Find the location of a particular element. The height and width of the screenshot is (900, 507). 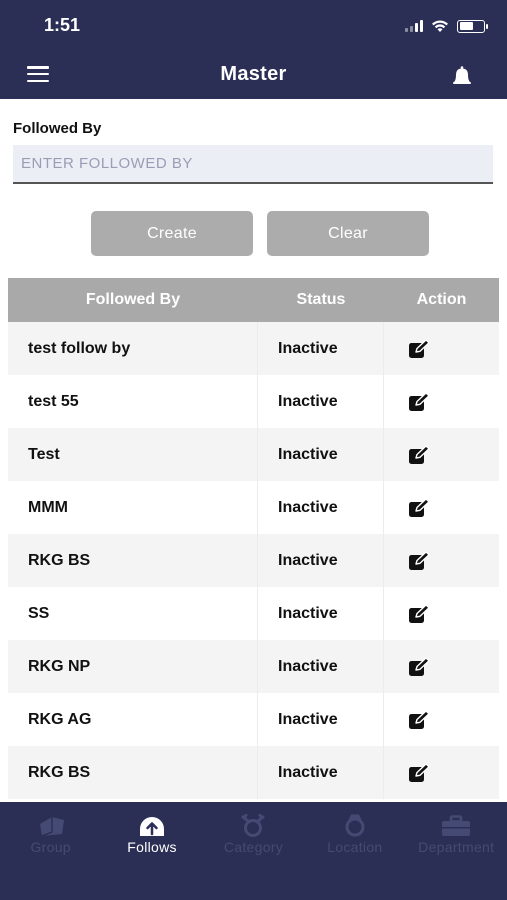

table-header: Followed By Status Action is located at coordinates (253, 300).